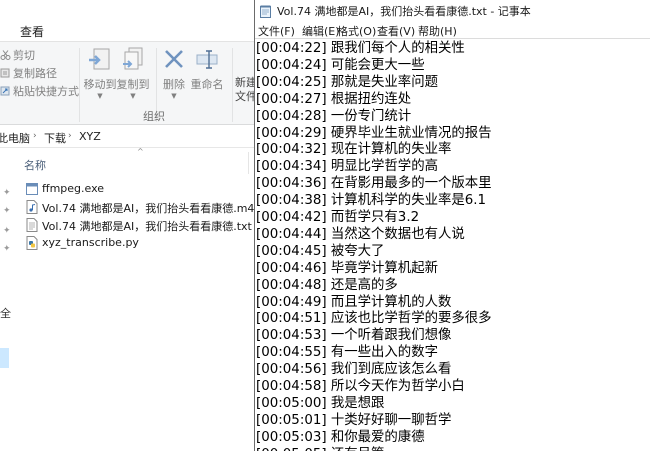  What do you see at coordinates (207, 60) in the screenshot?
I see `rename-icon` at bounding box center [207, 60].